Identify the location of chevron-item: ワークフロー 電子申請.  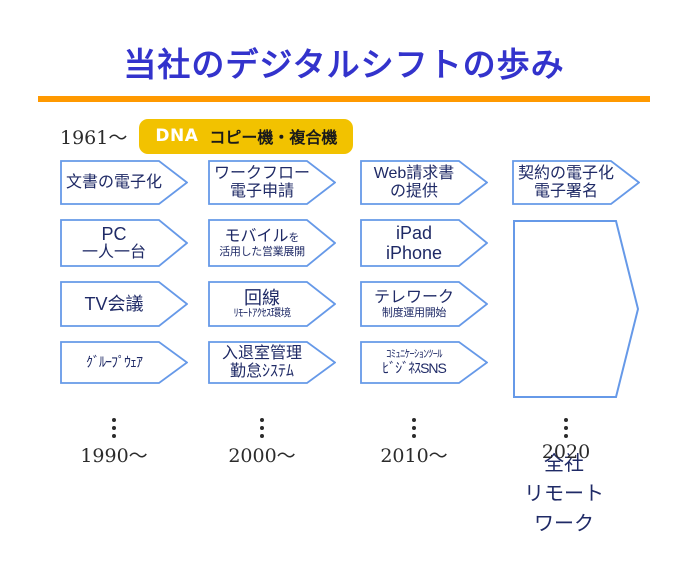
(272, 182).